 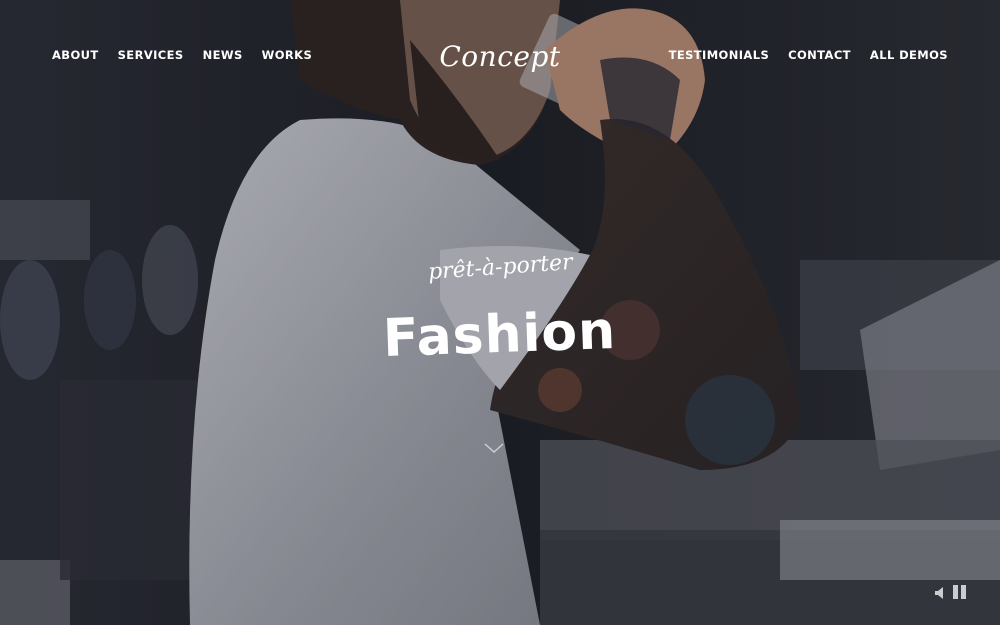 What do you see at coordinates (819, 55) in the screenshot?
I see `nav-link-contact: CONTACT` at bounding box center [819, 55].